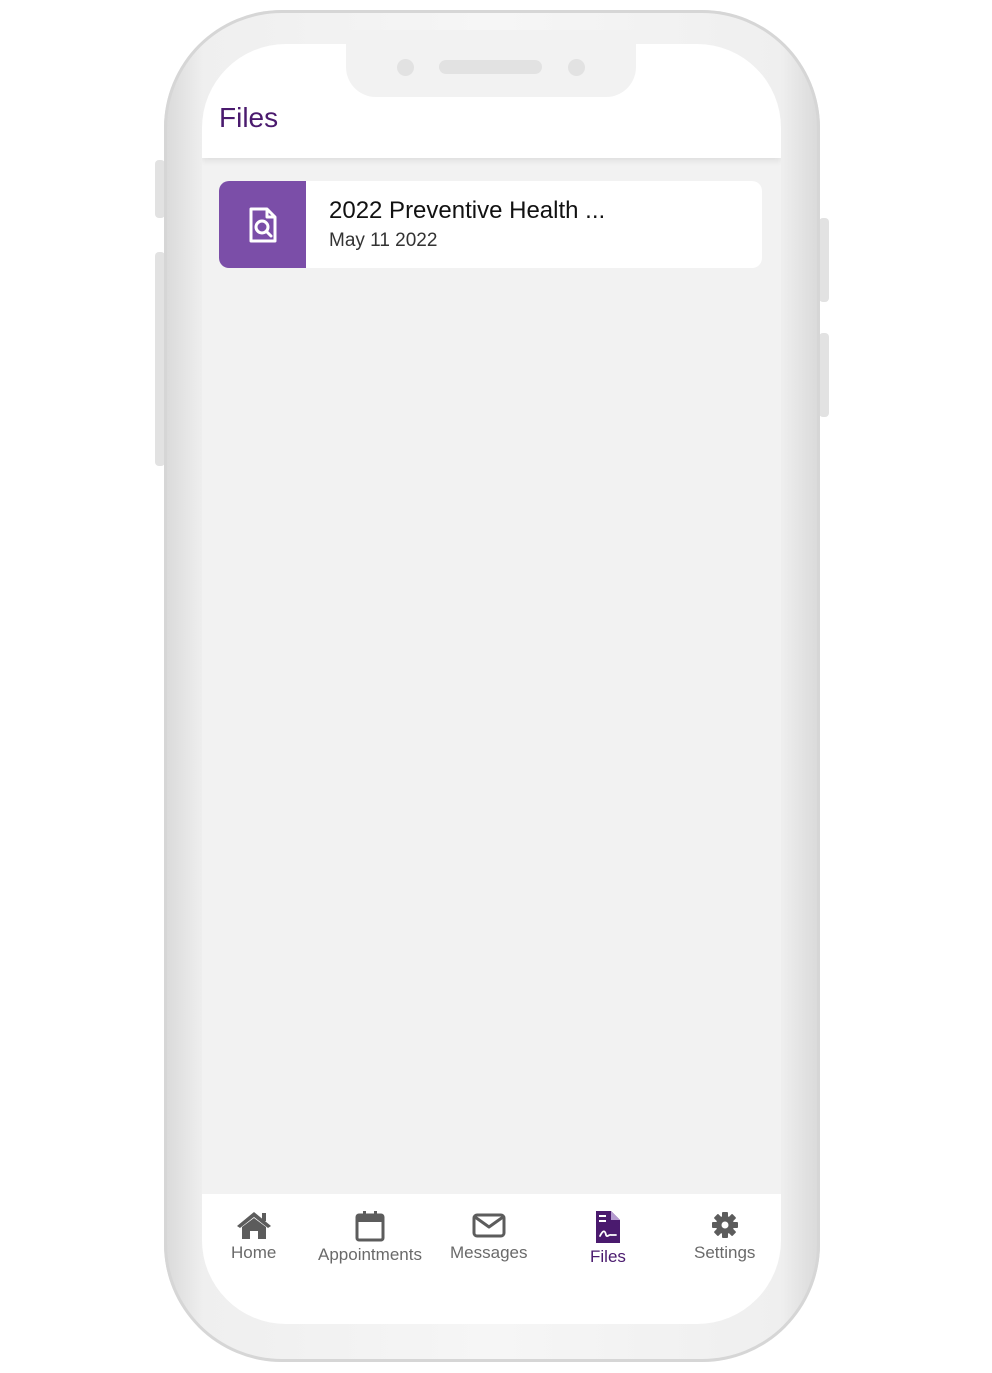 The width and height of the screenshot is (992, 1373). Describe the element at coordinates (489, 1225) in the screenshot. I see `envelope-icon` at that location.